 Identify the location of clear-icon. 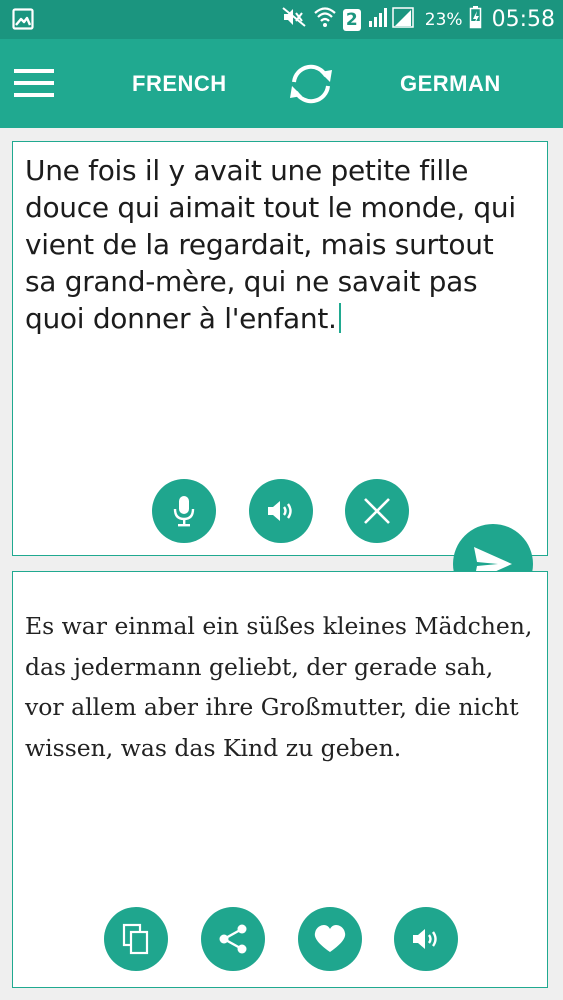
(377, 511).